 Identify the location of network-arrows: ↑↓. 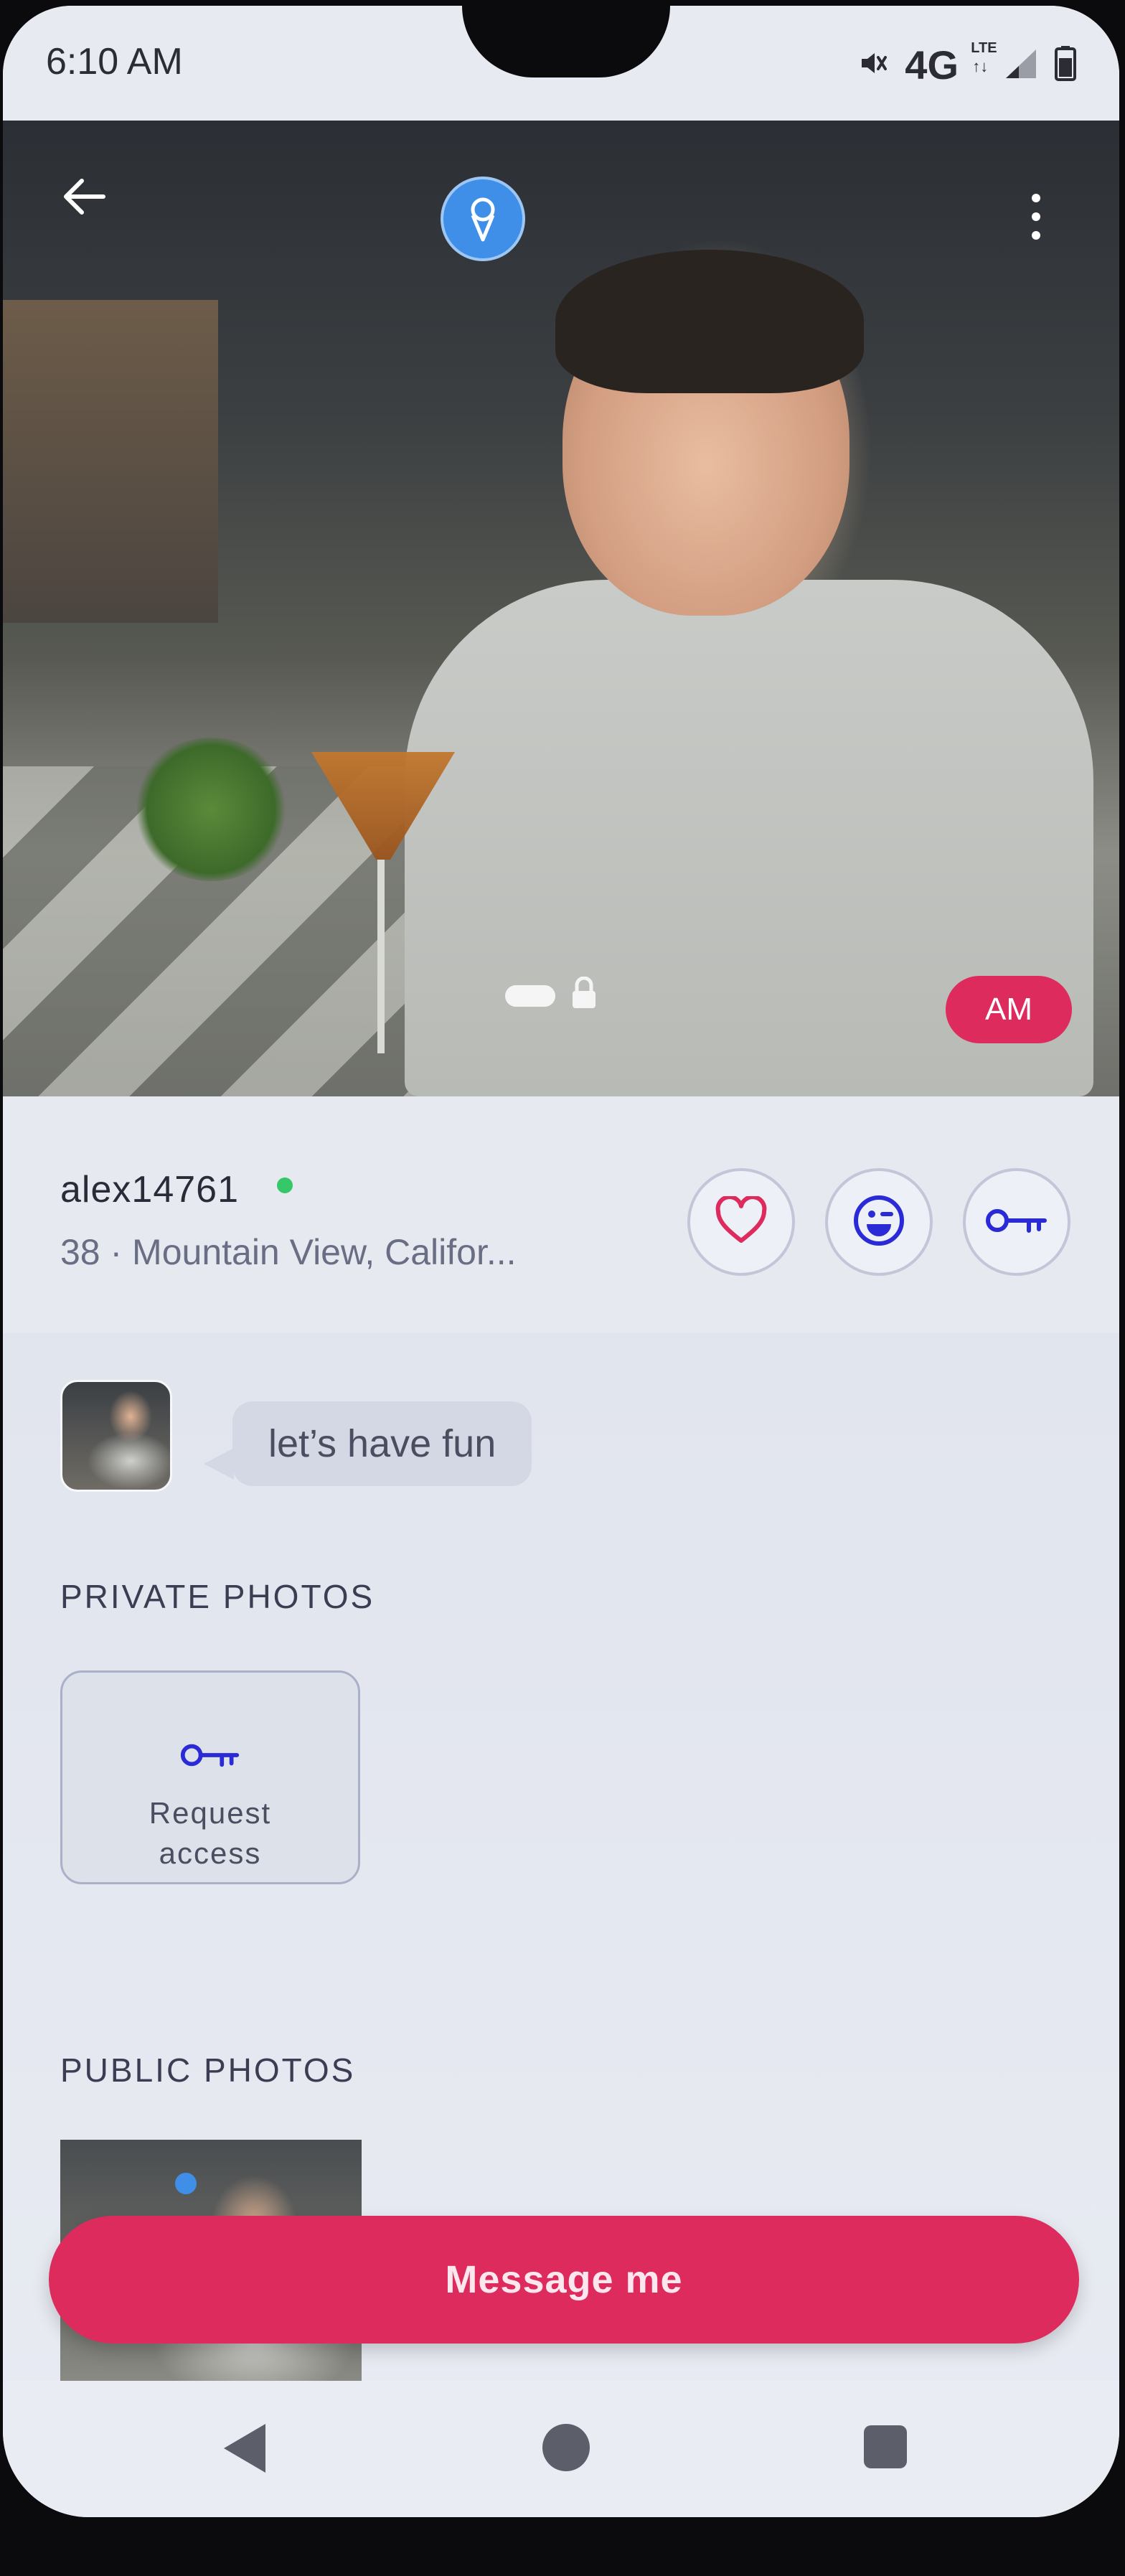
(980, 66).